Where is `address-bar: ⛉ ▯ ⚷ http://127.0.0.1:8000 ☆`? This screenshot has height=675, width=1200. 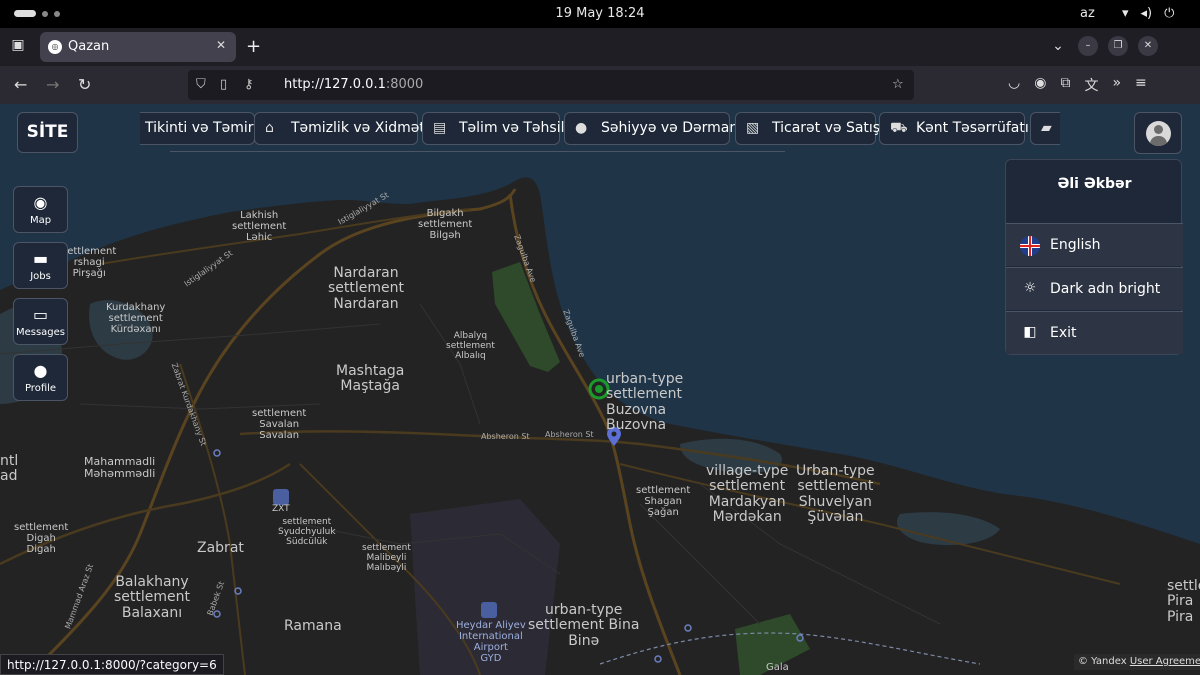 address-bar: ⛉ ▯ ⚷ http://127.0.0.1:8000 ☆ is located at coordinates (551, 85).